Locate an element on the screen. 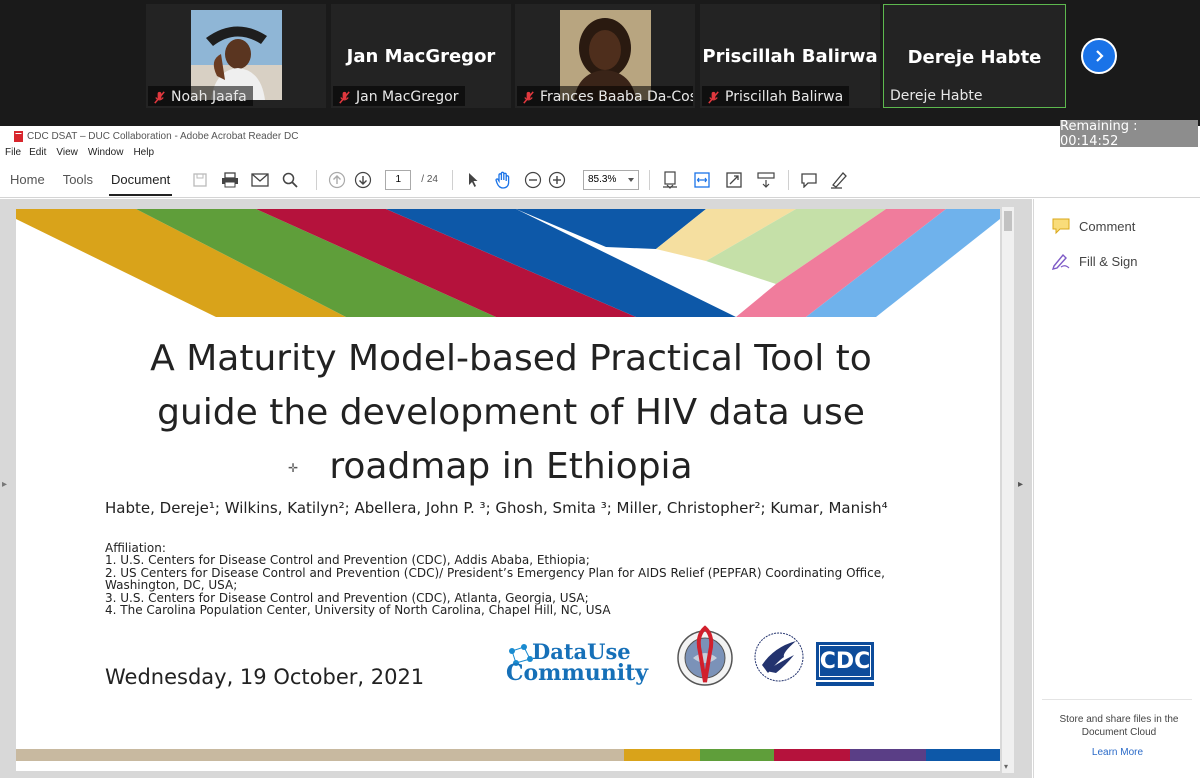 The width and height of the screenshot is (1200, 778). zoom-level-select: 85.3% is located at coordinates (610, 179).